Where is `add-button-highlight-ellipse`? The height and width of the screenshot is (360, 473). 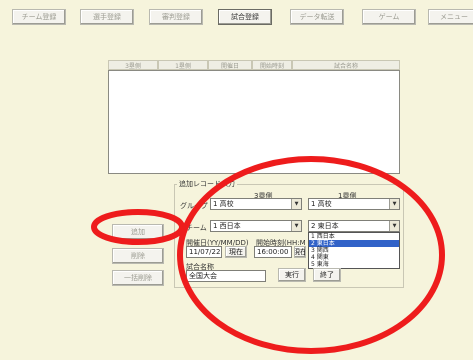
add-button-highlight-ellipse is located at coordinates (138, 227).